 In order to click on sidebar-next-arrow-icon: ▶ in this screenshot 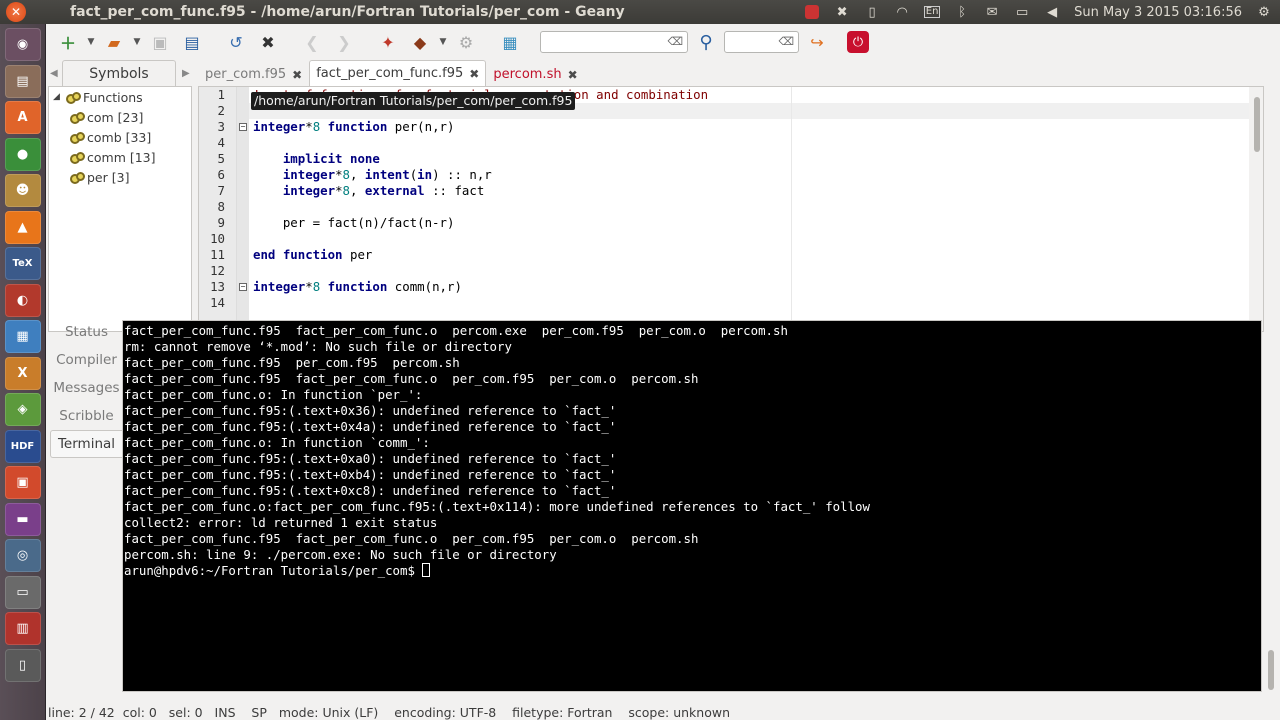, I will do `click(187, 73)`.